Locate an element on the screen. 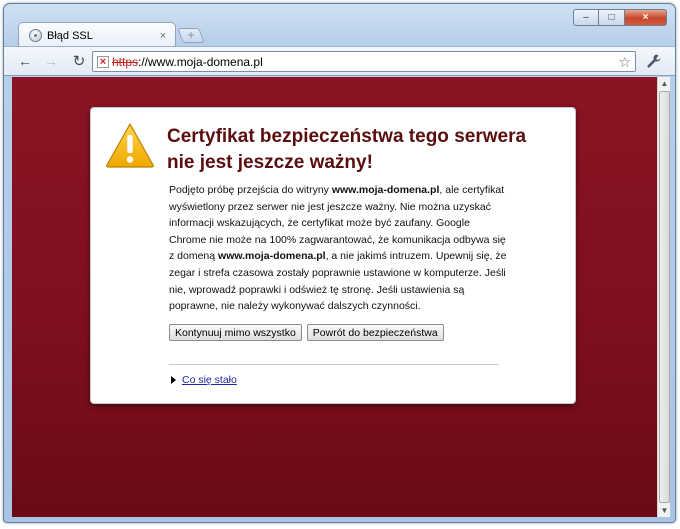  forward-button: → is located at coordinates (51, 61).